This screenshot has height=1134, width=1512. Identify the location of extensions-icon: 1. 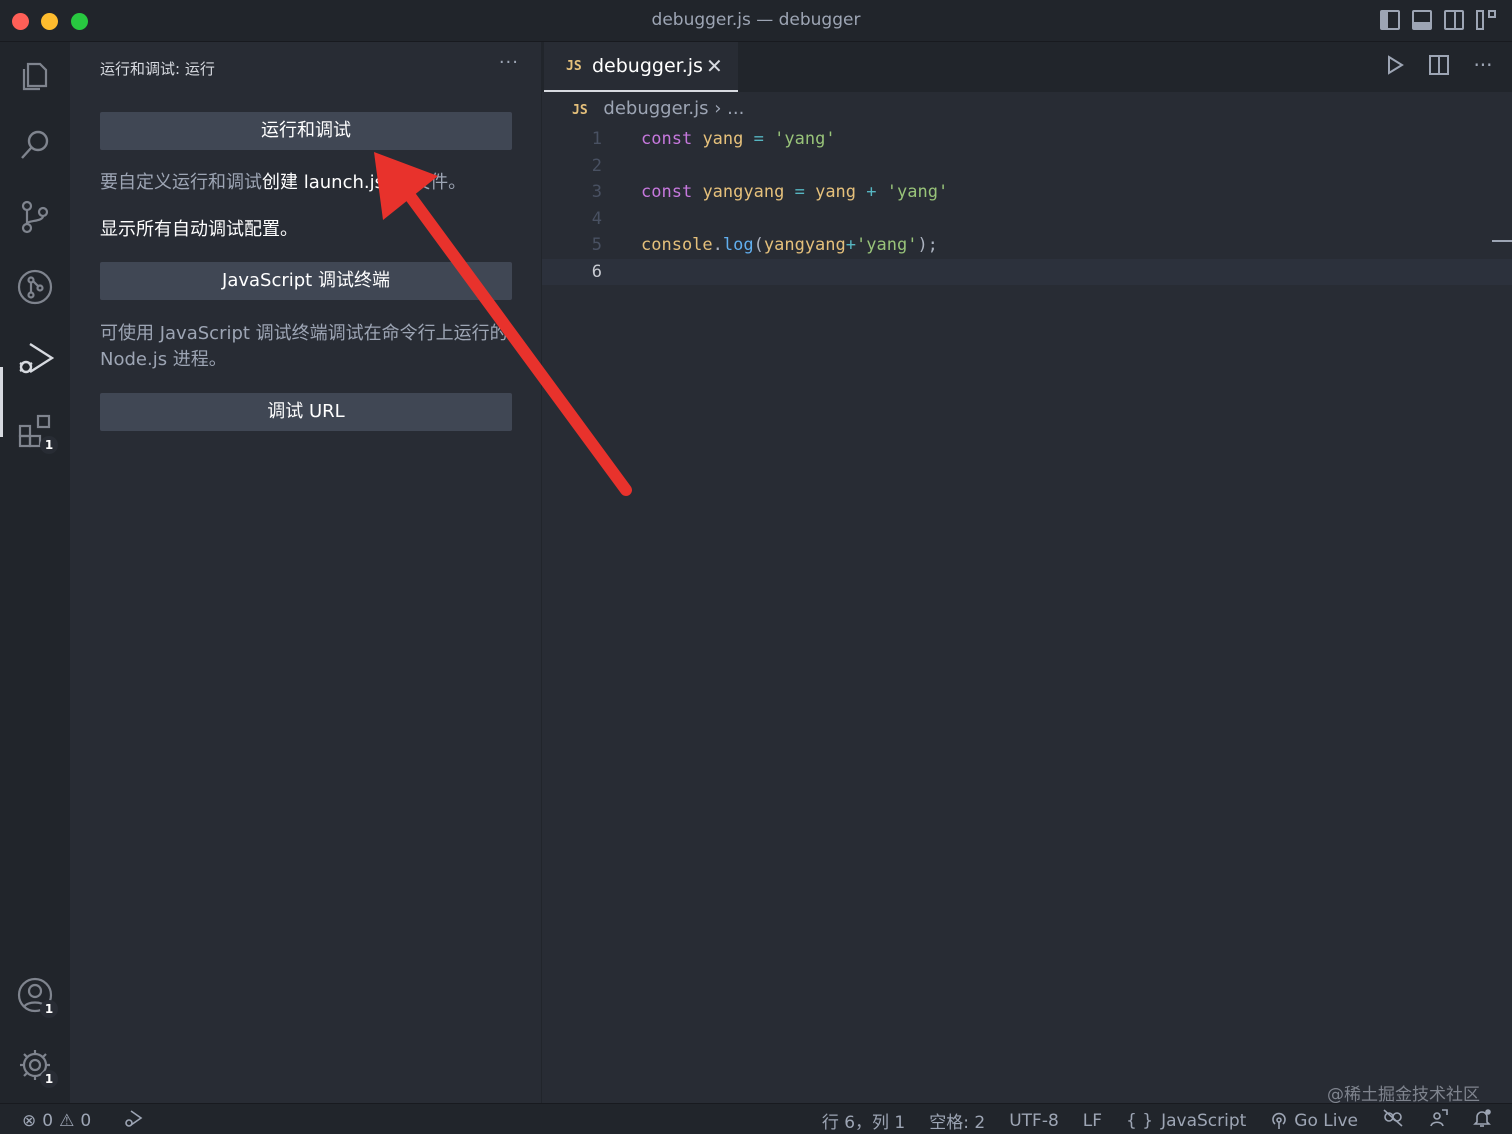
(37, 433).